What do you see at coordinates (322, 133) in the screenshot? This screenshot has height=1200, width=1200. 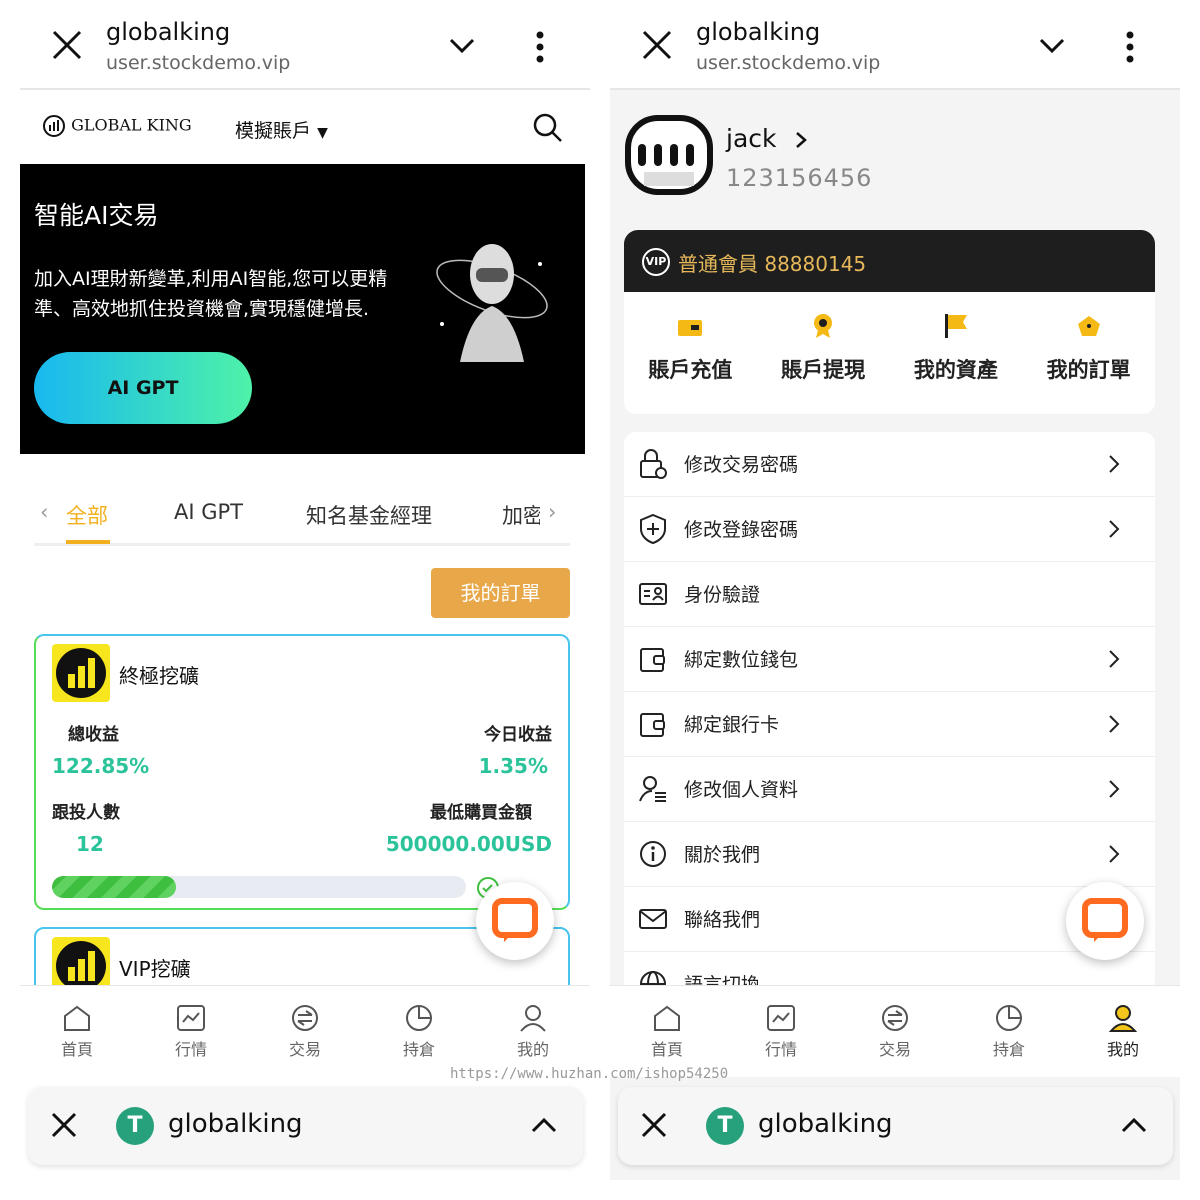 I see `caret-down-icon: ▼` at bounding box center [322, 133].